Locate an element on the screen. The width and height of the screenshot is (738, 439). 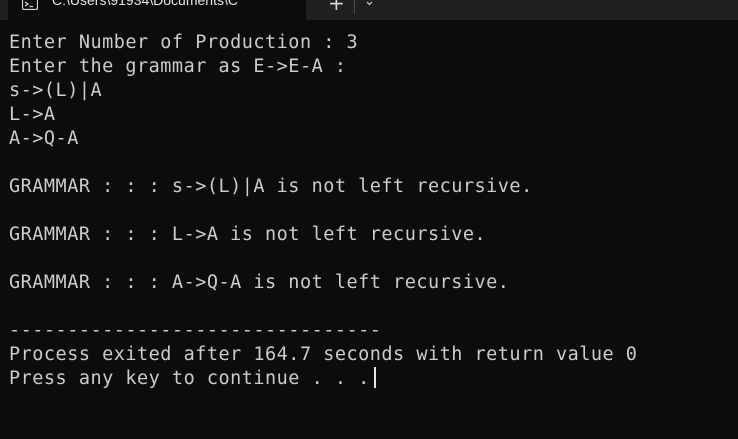
console-prompt-text: Press any key to continue . . . is located at coordinates (189, 378).